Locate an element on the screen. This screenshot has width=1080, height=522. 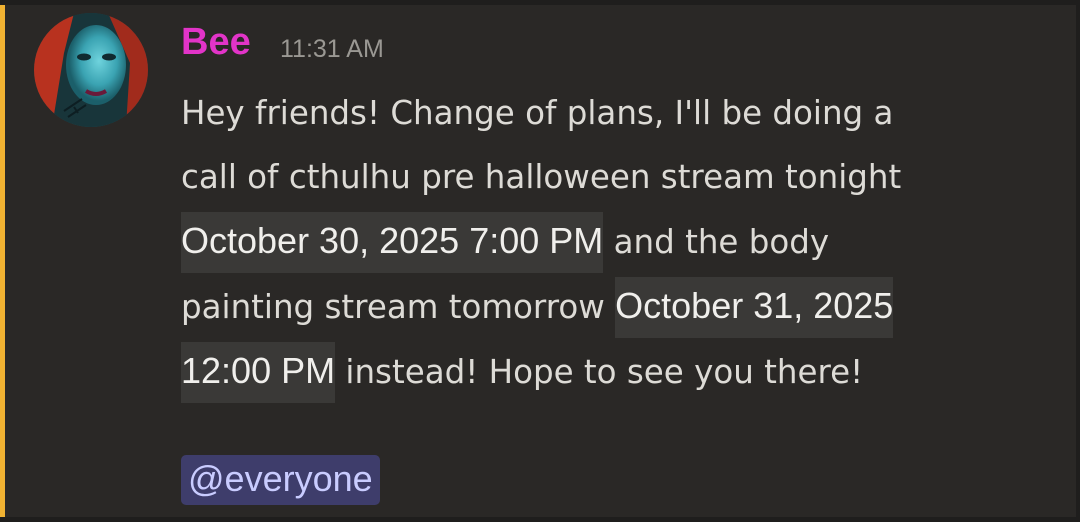
timestamp-chip-2-time: 12:00 PM is located at coordinates (258, 372).